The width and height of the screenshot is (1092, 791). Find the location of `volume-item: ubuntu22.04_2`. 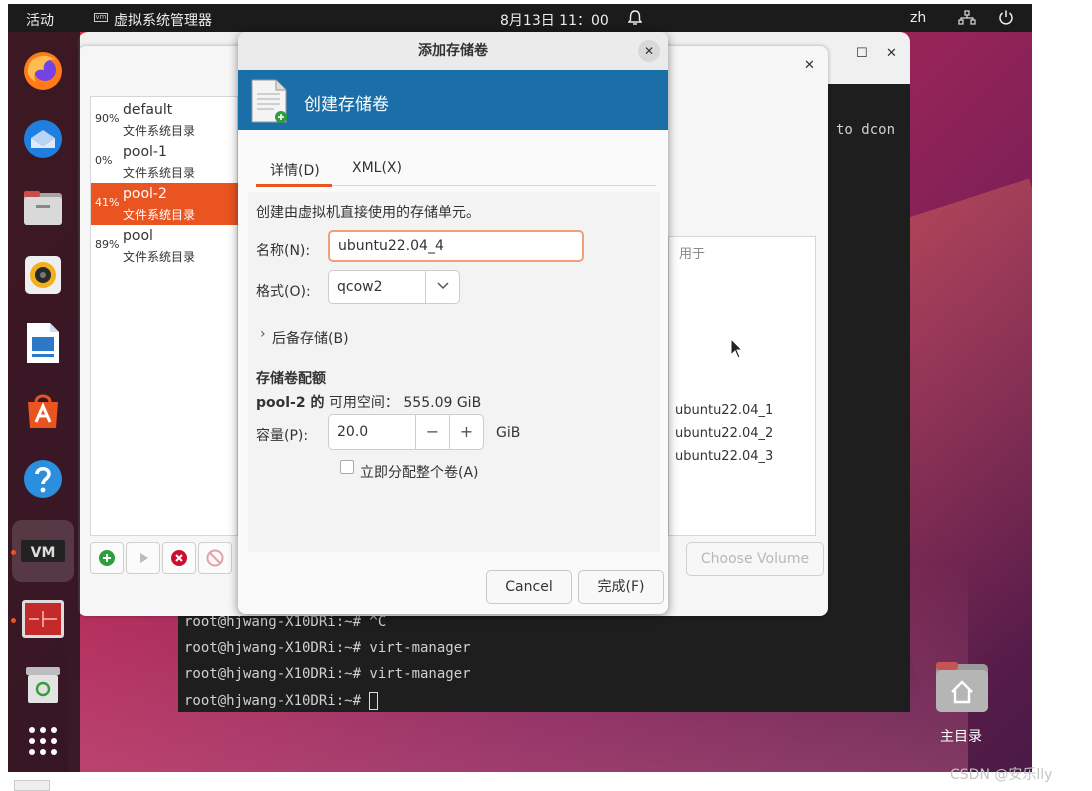

volume-item: ubuntu22.04_2 is located at coordinates (724, 433).